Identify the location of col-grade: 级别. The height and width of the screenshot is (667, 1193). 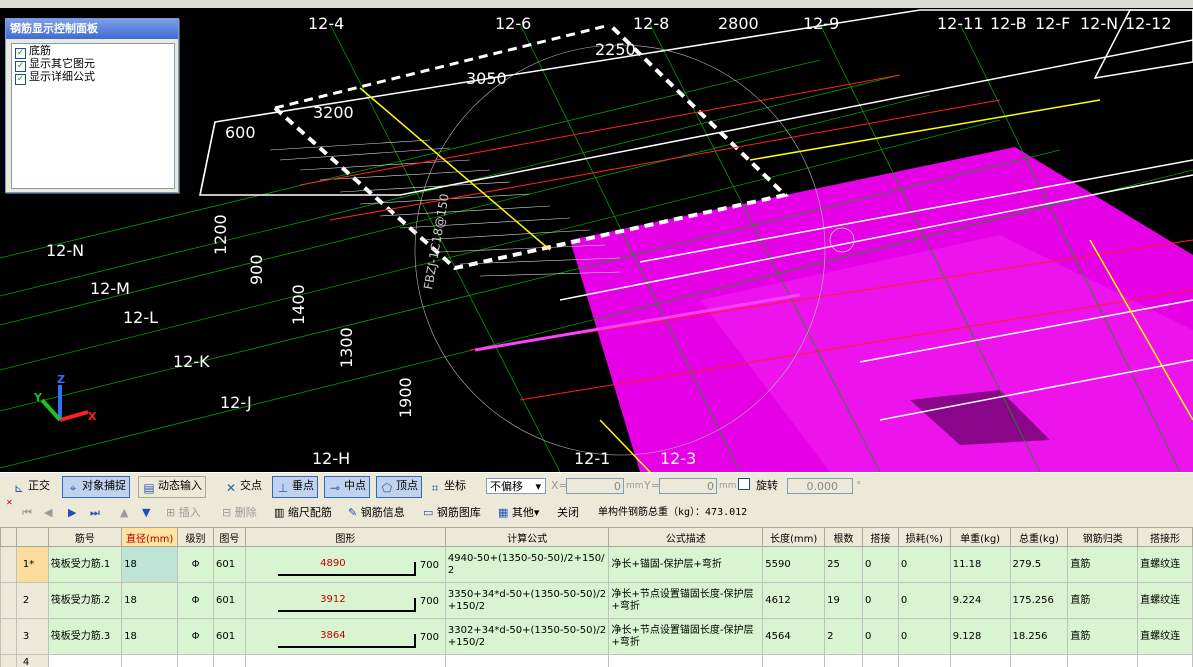
(195, 537).